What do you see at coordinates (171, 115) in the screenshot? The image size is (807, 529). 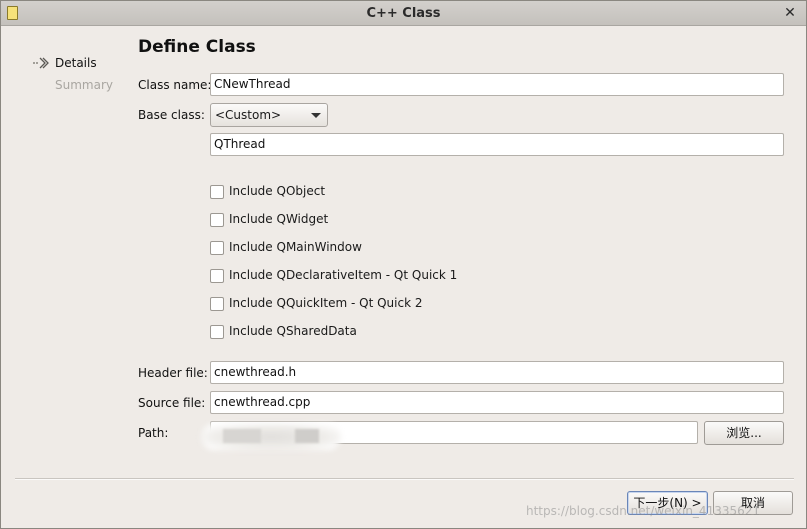 I see `base-class-label: Base class:` at bounding box center [171, 115].